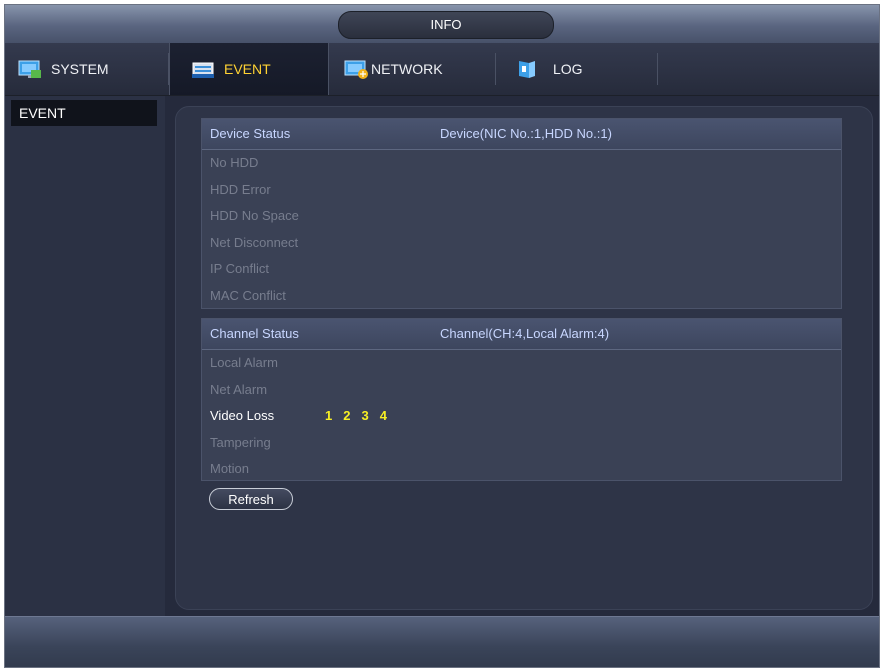 This screenshot has width=884, height=670. What do you see at coordinates (250, 133) in the screenshot?
I see `device-status-title: Device Status` at bounding box center [250, 133].